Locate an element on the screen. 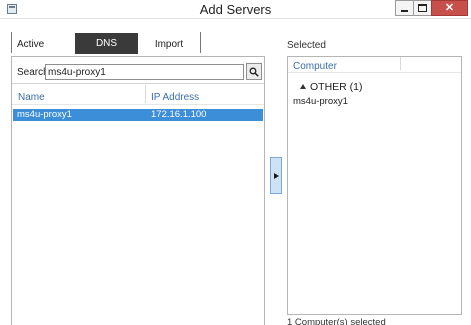 Image resolution: width=471 pixels, height=325 pixels. tab-active-directory: Active Directory is located at coordinates (43, 53).